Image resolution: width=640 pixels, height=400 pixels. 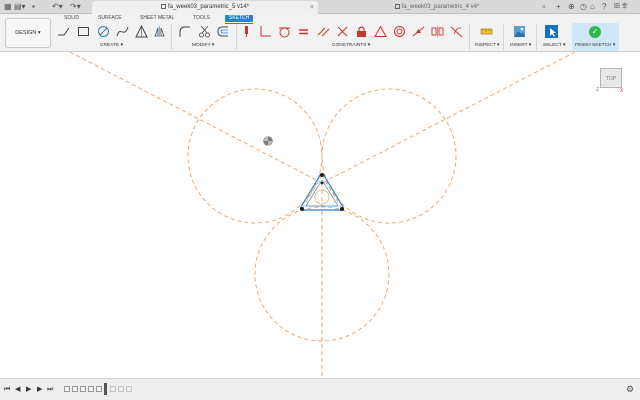 I want to click on file-menu-icon: ▤▾, so click(x=20, y=7).